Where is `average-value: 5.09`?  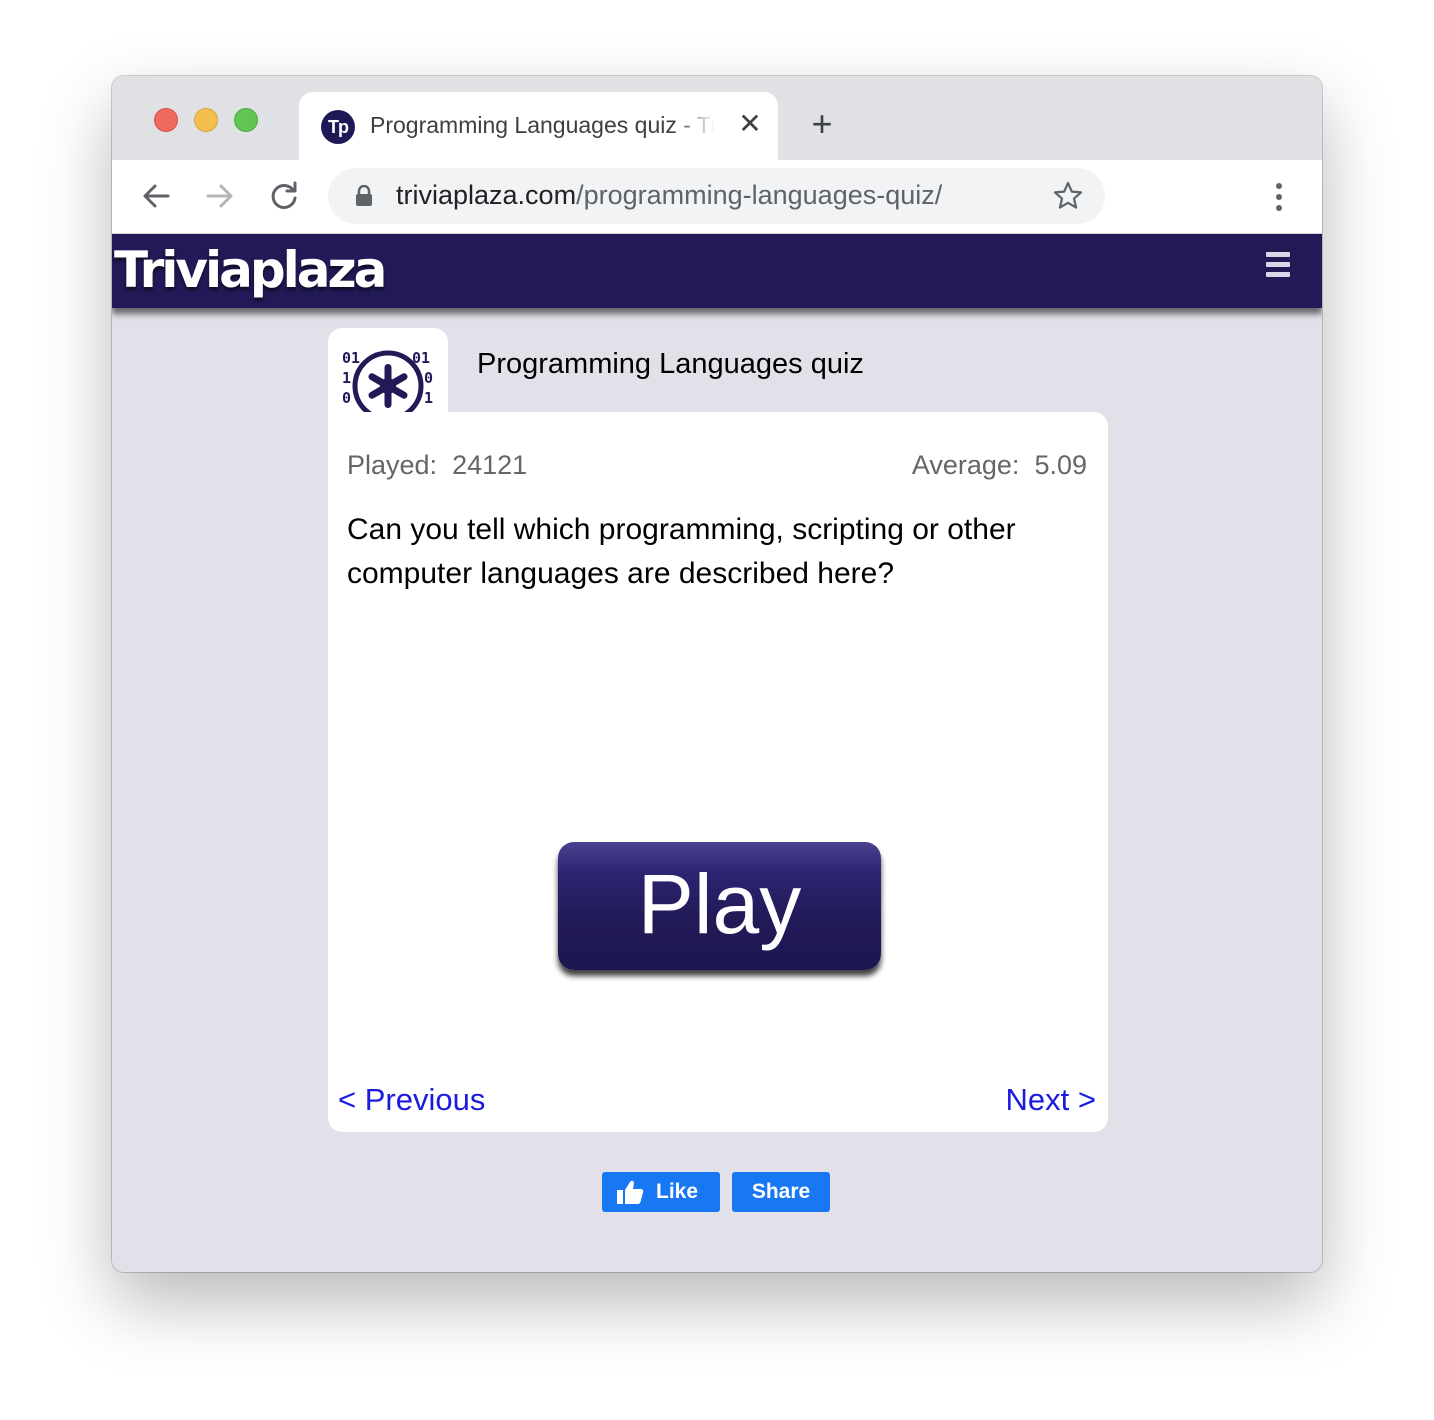 average-value: 5.09 is located at coordinates (1060, 465).